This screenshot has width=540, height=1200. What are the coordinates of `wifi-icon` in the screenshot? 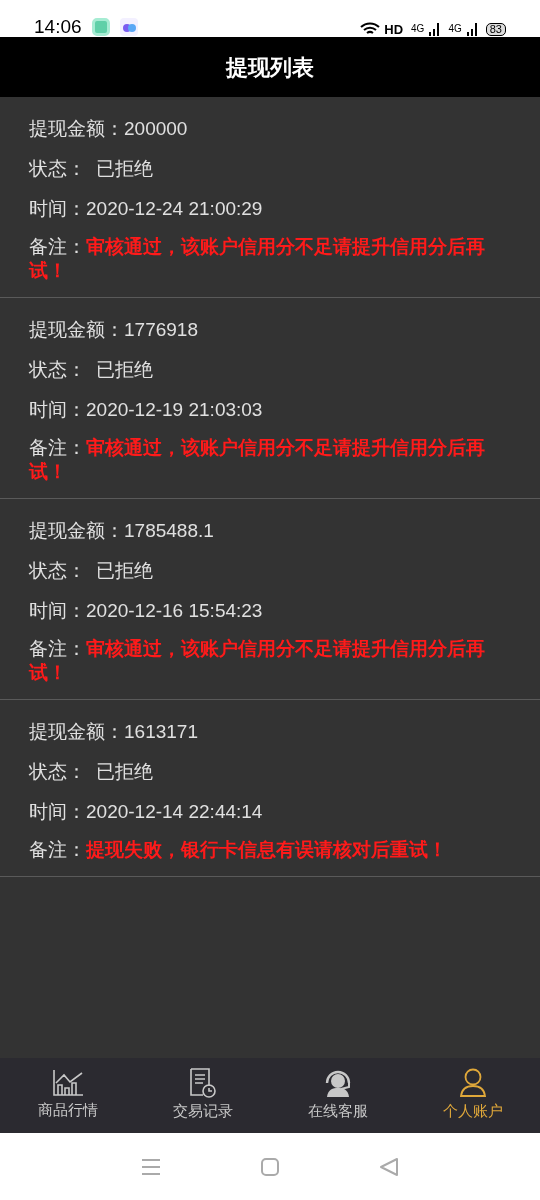 It's located at (370, 29).